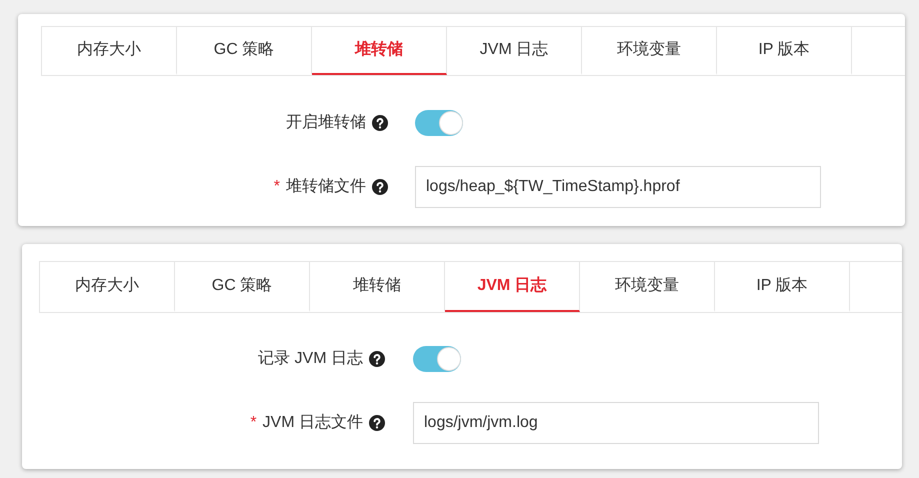  What do you see at coordinates (326, 186) in the screenshot?
I see `field-label: 堆转储文件` at bounding box center [326, 186].